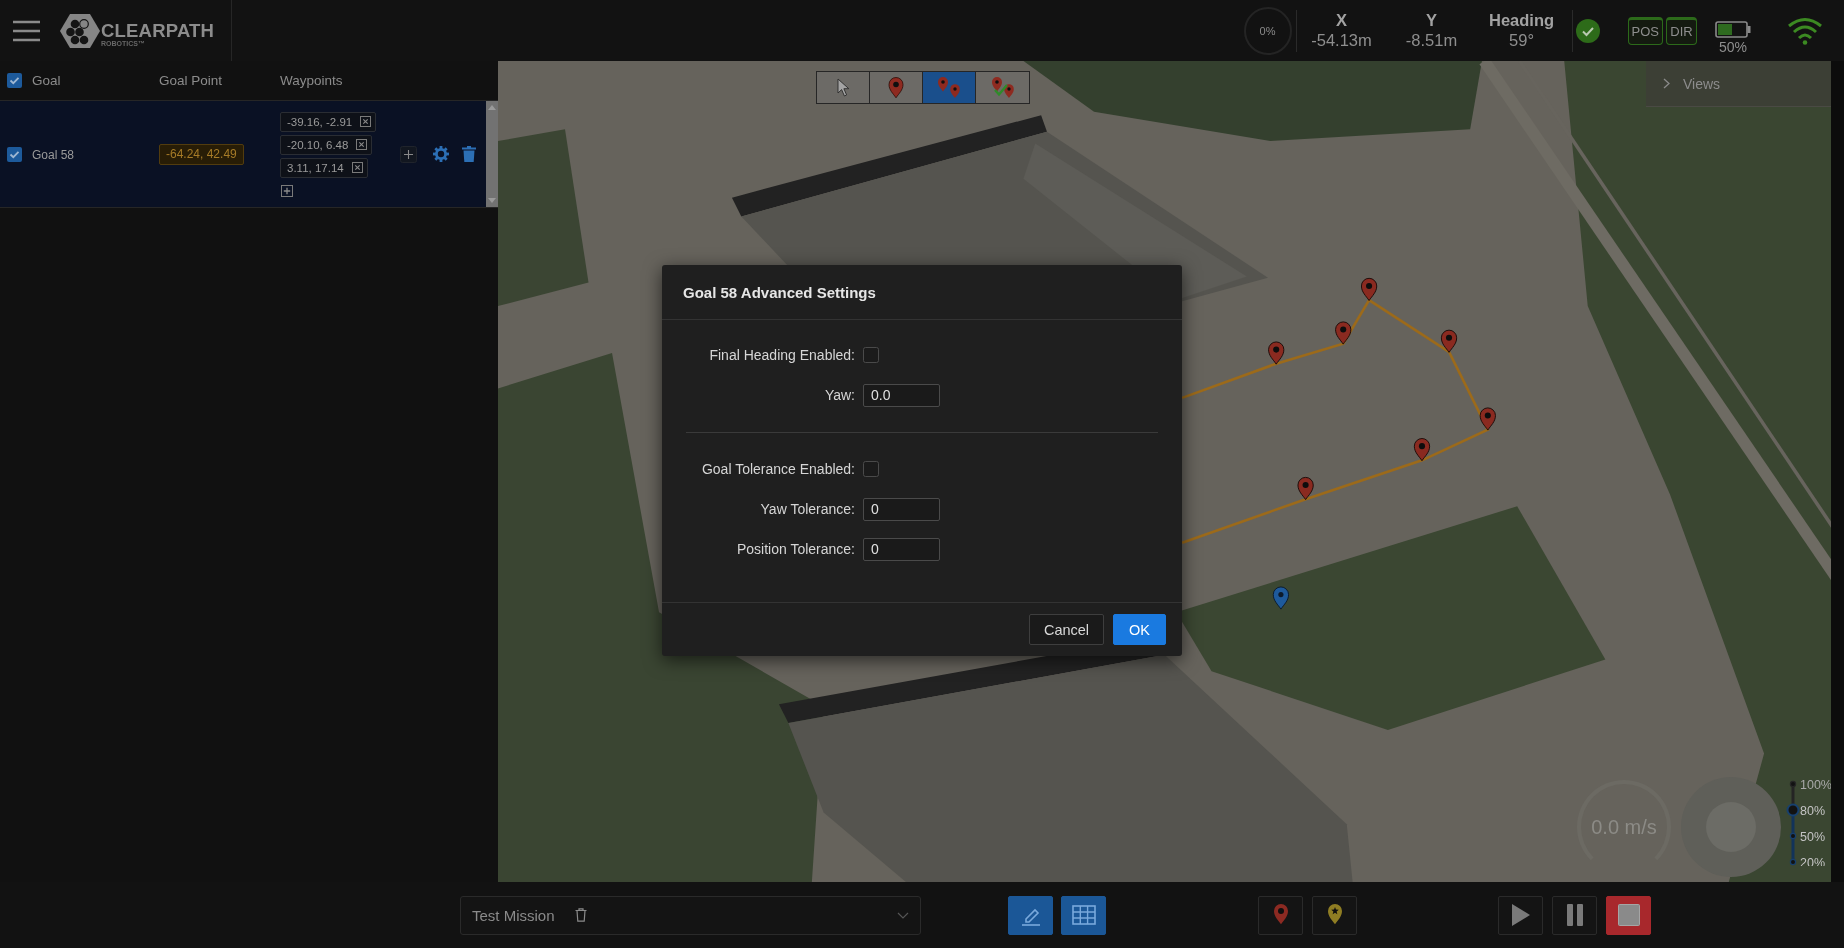 The width and height of the screenshot is (1844, 948). I want to click on battery-icon, so click(1733, 29).